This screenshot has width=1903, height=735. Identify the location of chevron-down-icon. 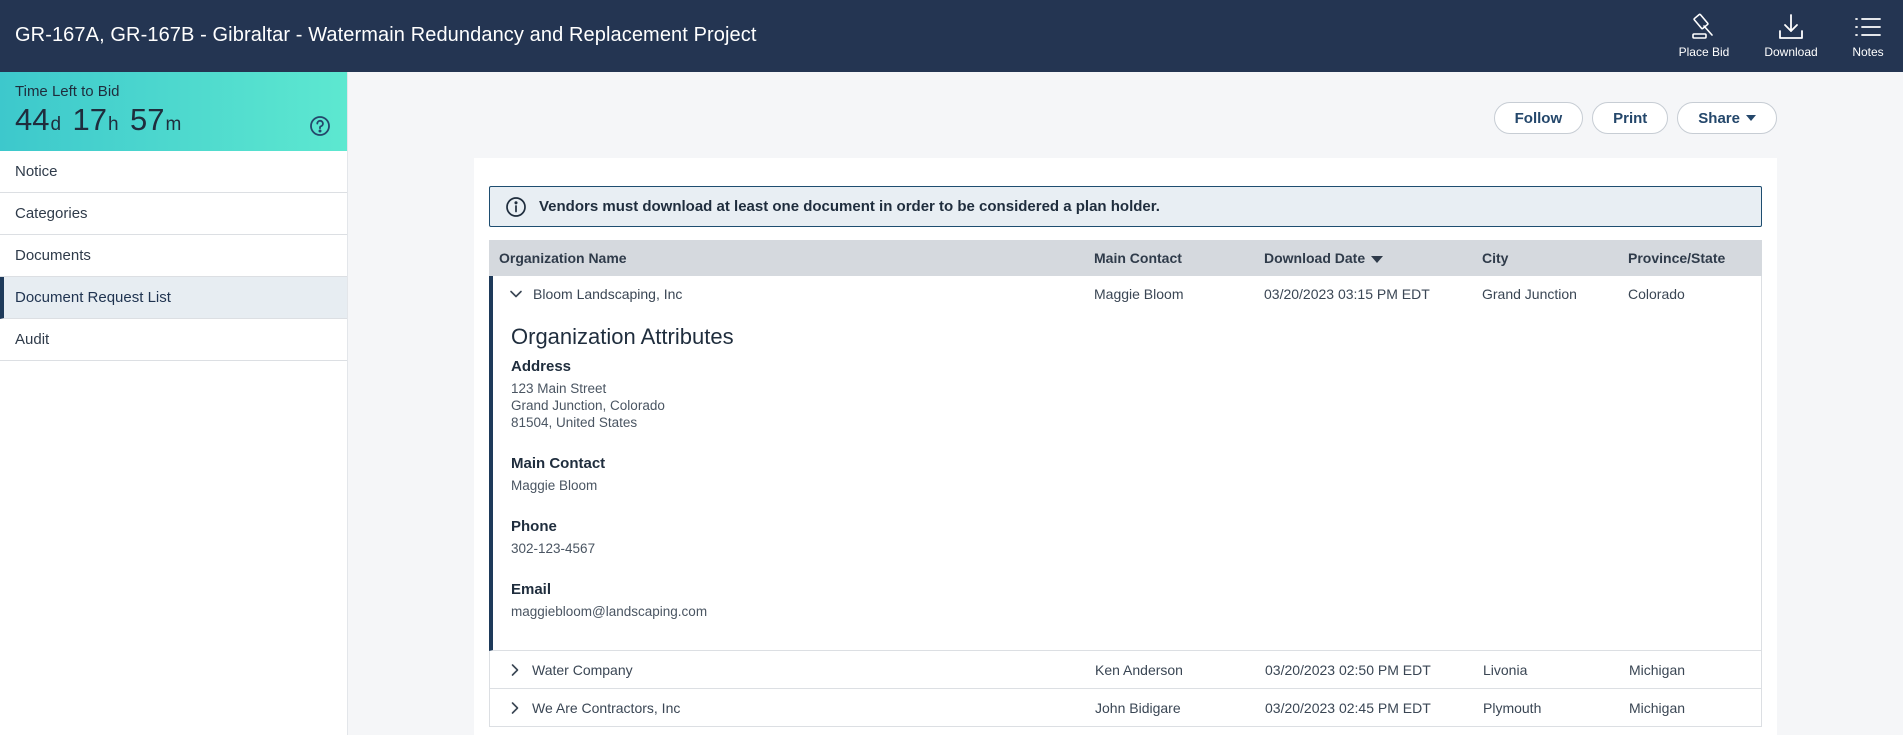
(516, 294).